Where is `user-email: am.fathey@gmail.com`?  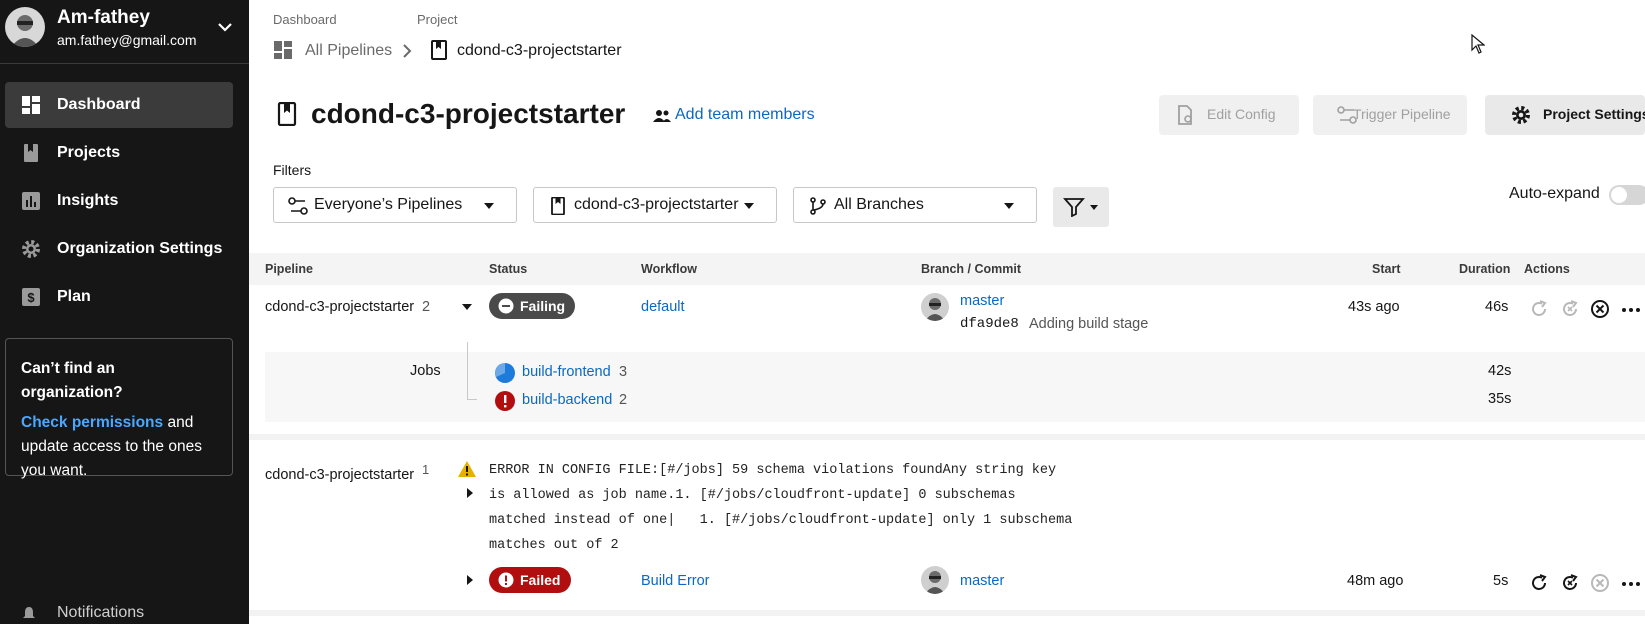 user-email: am.fathey@gmail.com is located at coordinates (127, 40).